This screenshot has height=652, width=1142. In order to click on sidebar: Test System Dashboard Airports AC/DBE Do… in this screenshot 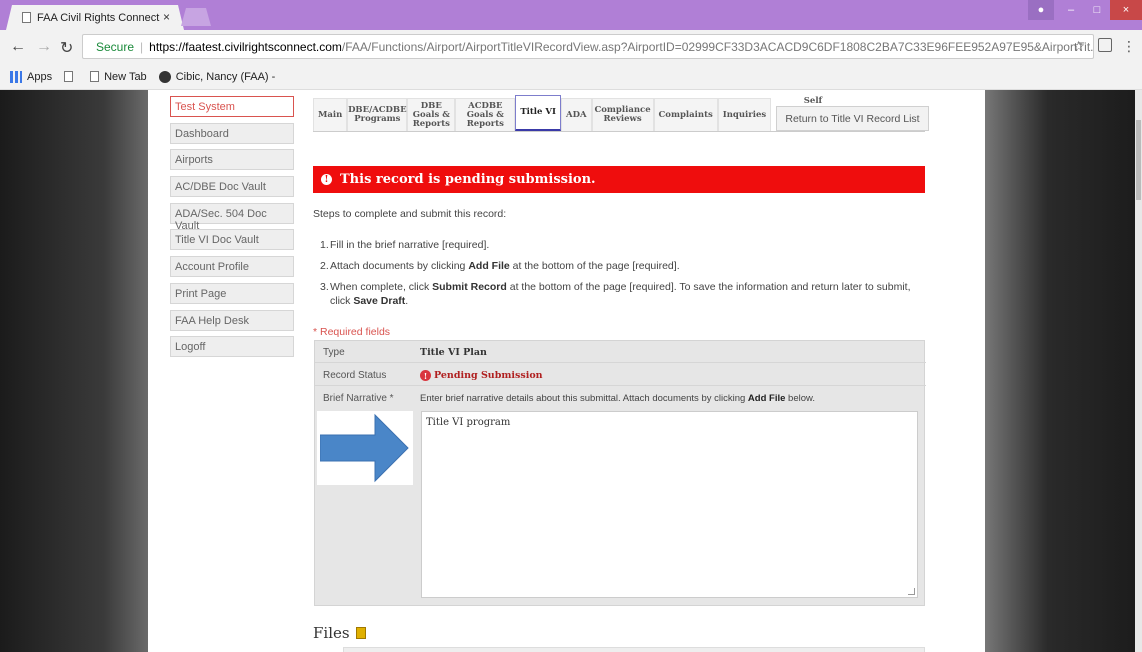, I will do `click(232, 229)`.